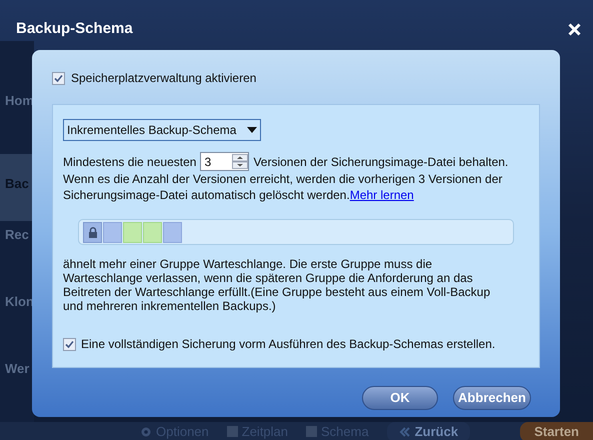 The height and width of the screenshot is (440, 593). Describe the element at coordinates (240, 161) in the screenshot. I see `spinner-arrows-icon` at that location.